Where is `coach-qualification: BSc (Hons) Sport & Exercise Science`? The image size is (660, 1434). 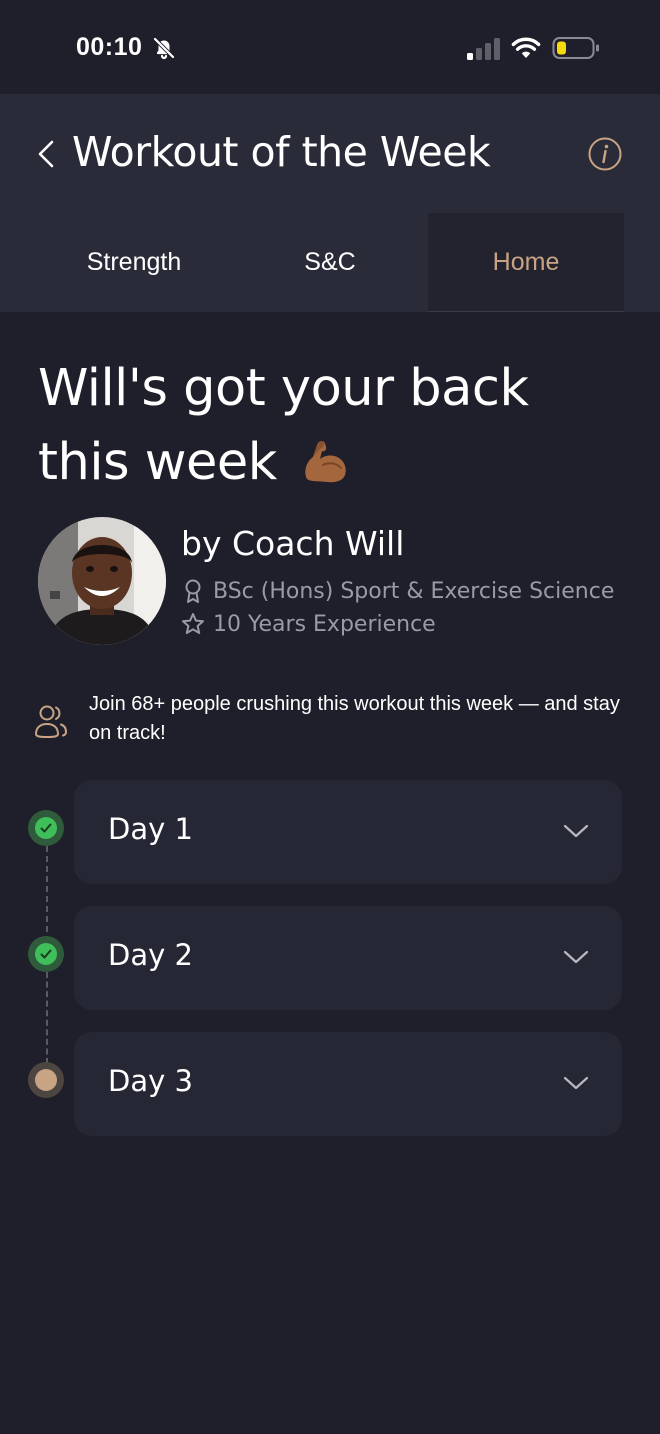
coach-qualification: BSc (Hons) Sport & Exercise Science is located at coordinates (397, 591).